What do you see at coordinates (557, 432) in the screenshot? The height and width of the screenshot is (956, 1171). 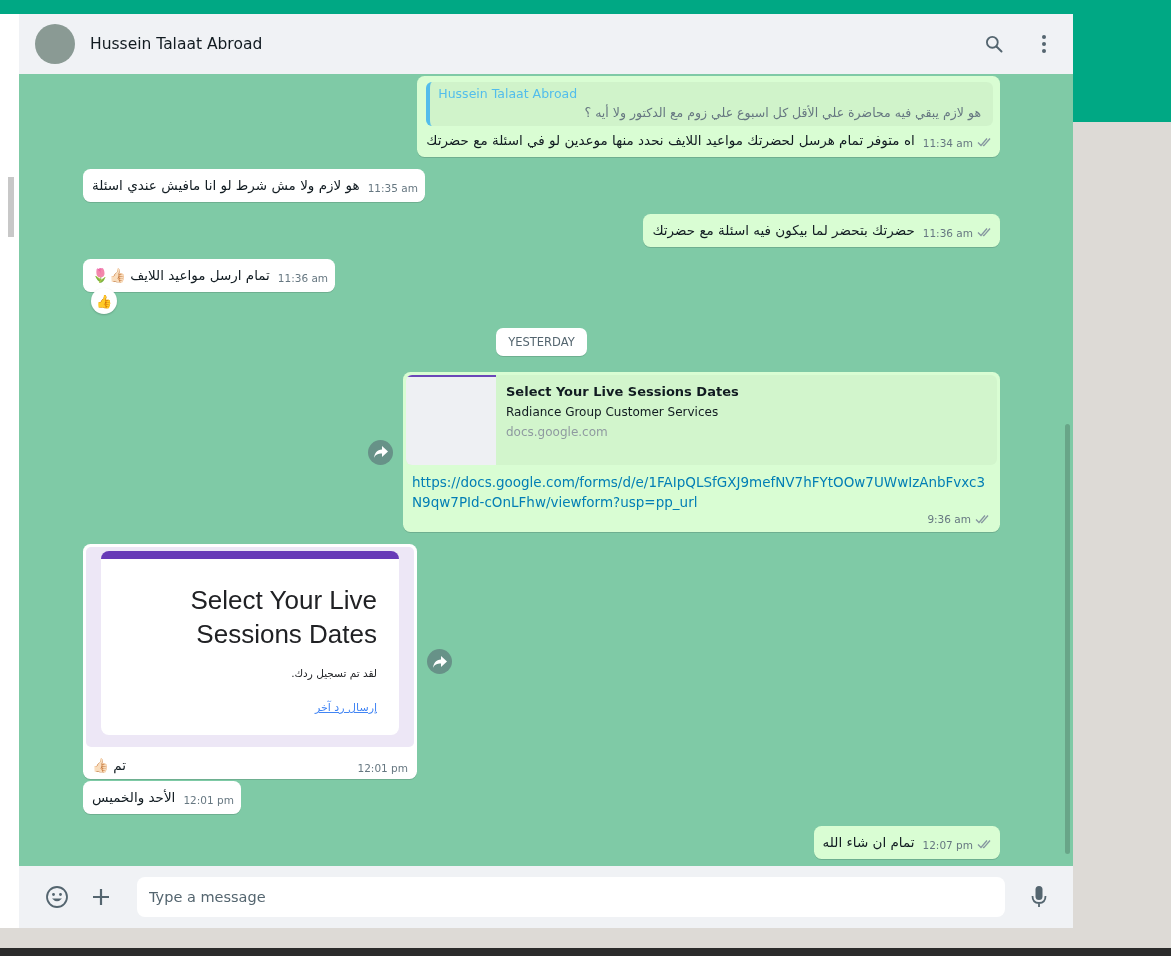 I see `preview-domain: docs.google.com` at bounding box center [557, 432].